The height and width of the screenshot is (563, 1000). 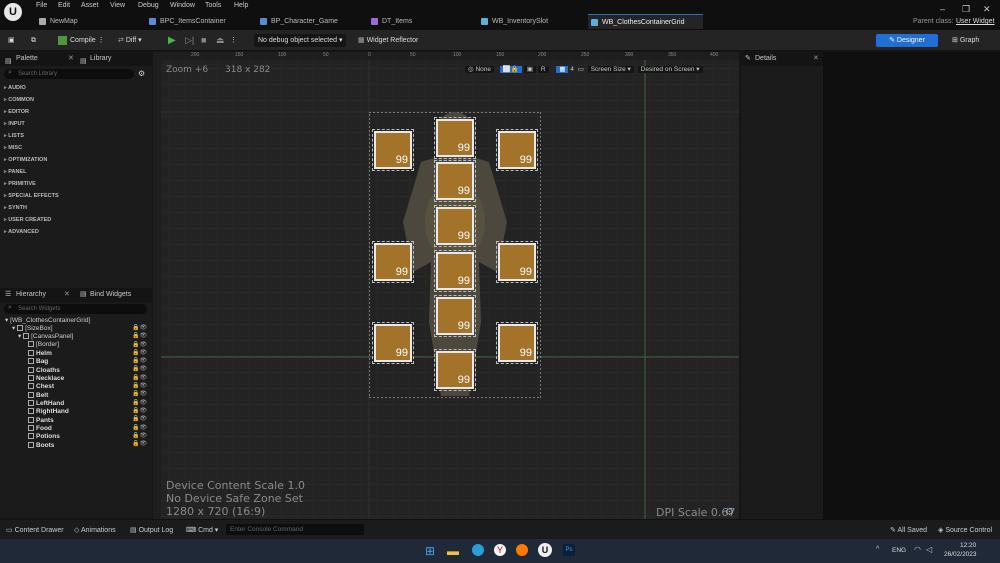 I want to click on tree-item-potions: Potions, so click(x=44, y=437).